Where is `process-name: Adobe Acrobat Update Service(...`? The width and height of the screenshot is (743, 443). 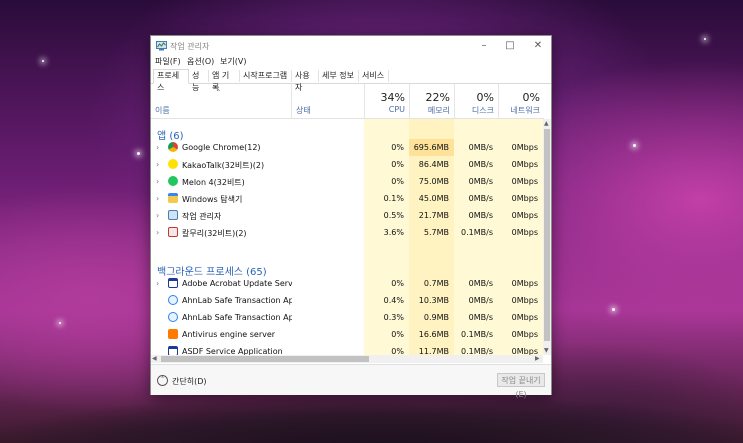
process-name: Adobe Acrobat Update Service(... is located at coordinates (237, 283).